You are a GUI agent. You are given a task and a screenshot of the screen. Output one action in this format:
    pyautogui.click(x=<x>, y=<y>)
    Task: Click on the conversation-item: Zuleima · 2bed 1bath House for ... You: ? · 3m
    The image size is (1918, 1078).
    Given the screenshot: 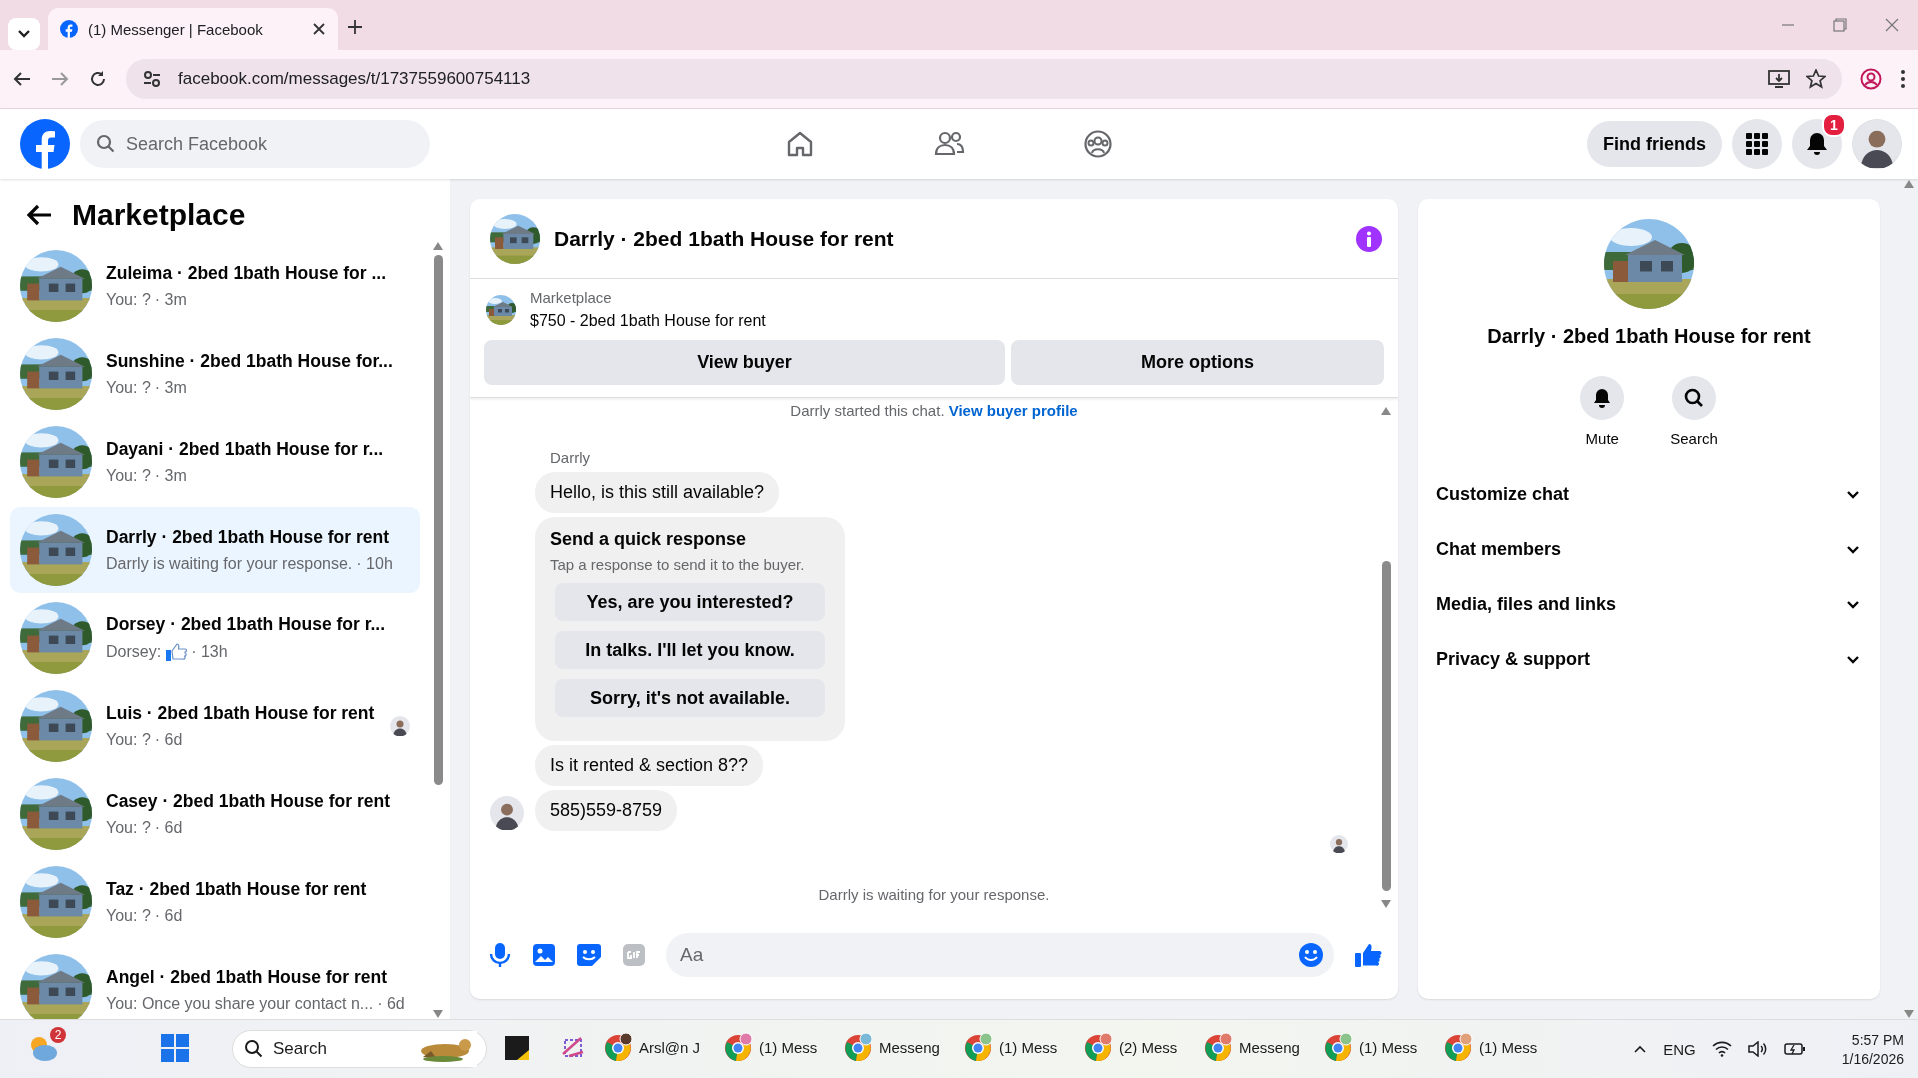 What is the action you would take?
    pyautogui.click(x=215, y=286)
    